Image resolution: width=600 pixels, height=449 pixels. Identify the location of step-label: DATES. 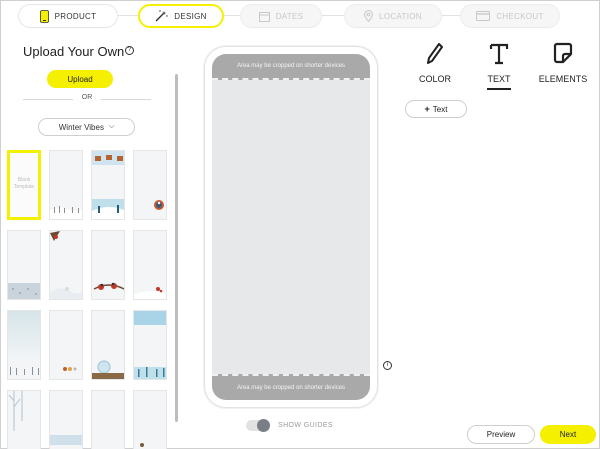
(289, 16).